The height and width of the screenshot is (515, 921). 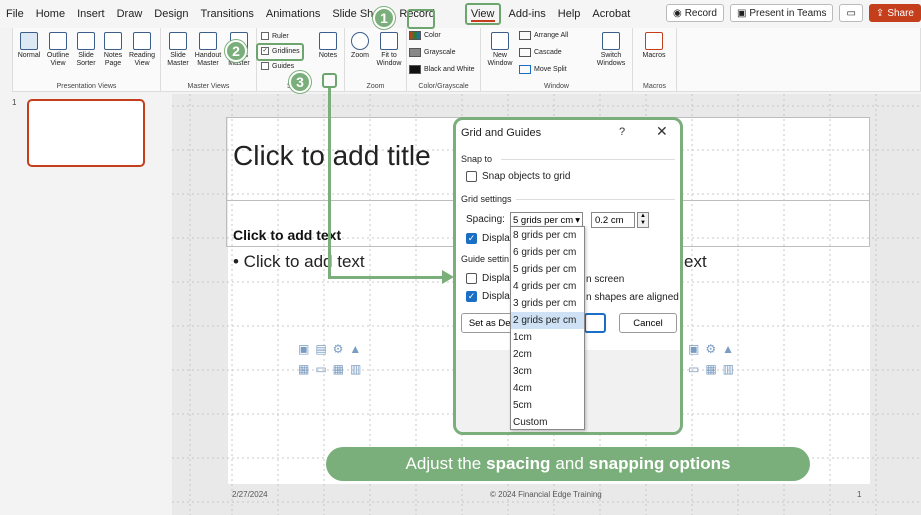 What do you see at coordinates (293, 14) in the screenshot?
I see `tab-animations: Animations` at bounding box center [293, 14].